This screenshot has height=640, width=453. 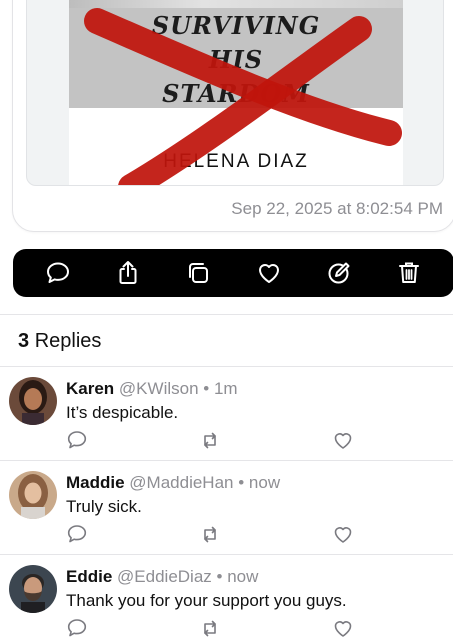 What do you see at coordinates (225, 388) in the screenshot?
I see `reply-time: 1m` at bounding box center [225, 388].